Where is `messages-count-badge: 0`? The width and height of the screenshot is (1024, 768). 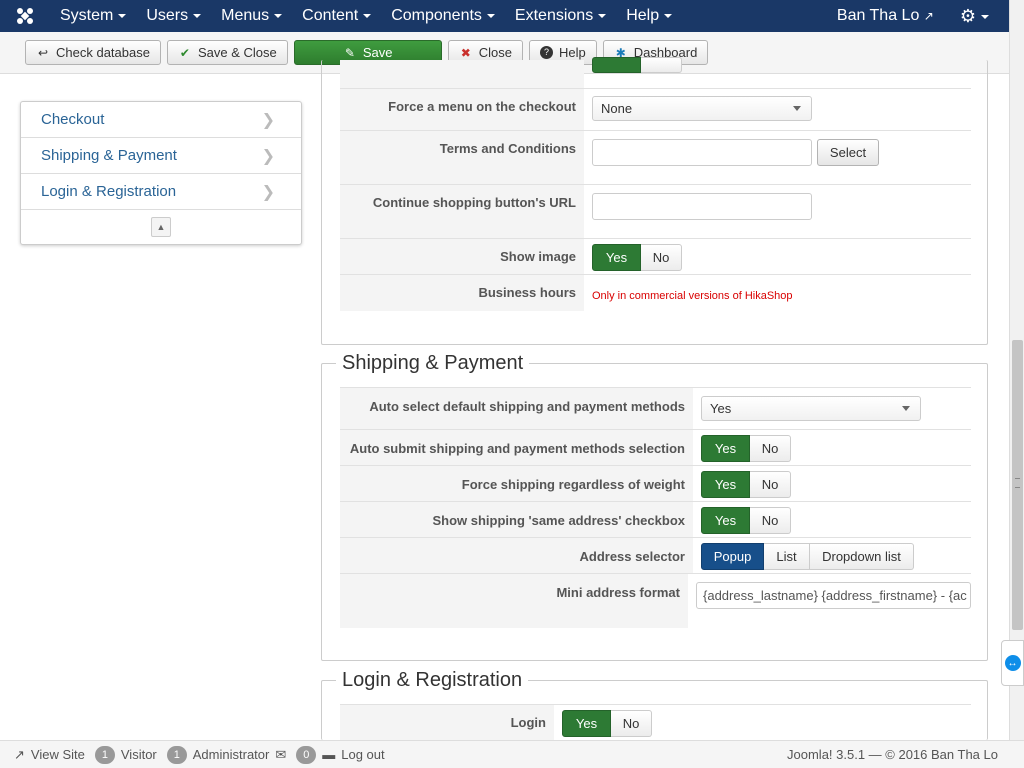
messages-count-badge: 0 is located at coordinates (306, 754).